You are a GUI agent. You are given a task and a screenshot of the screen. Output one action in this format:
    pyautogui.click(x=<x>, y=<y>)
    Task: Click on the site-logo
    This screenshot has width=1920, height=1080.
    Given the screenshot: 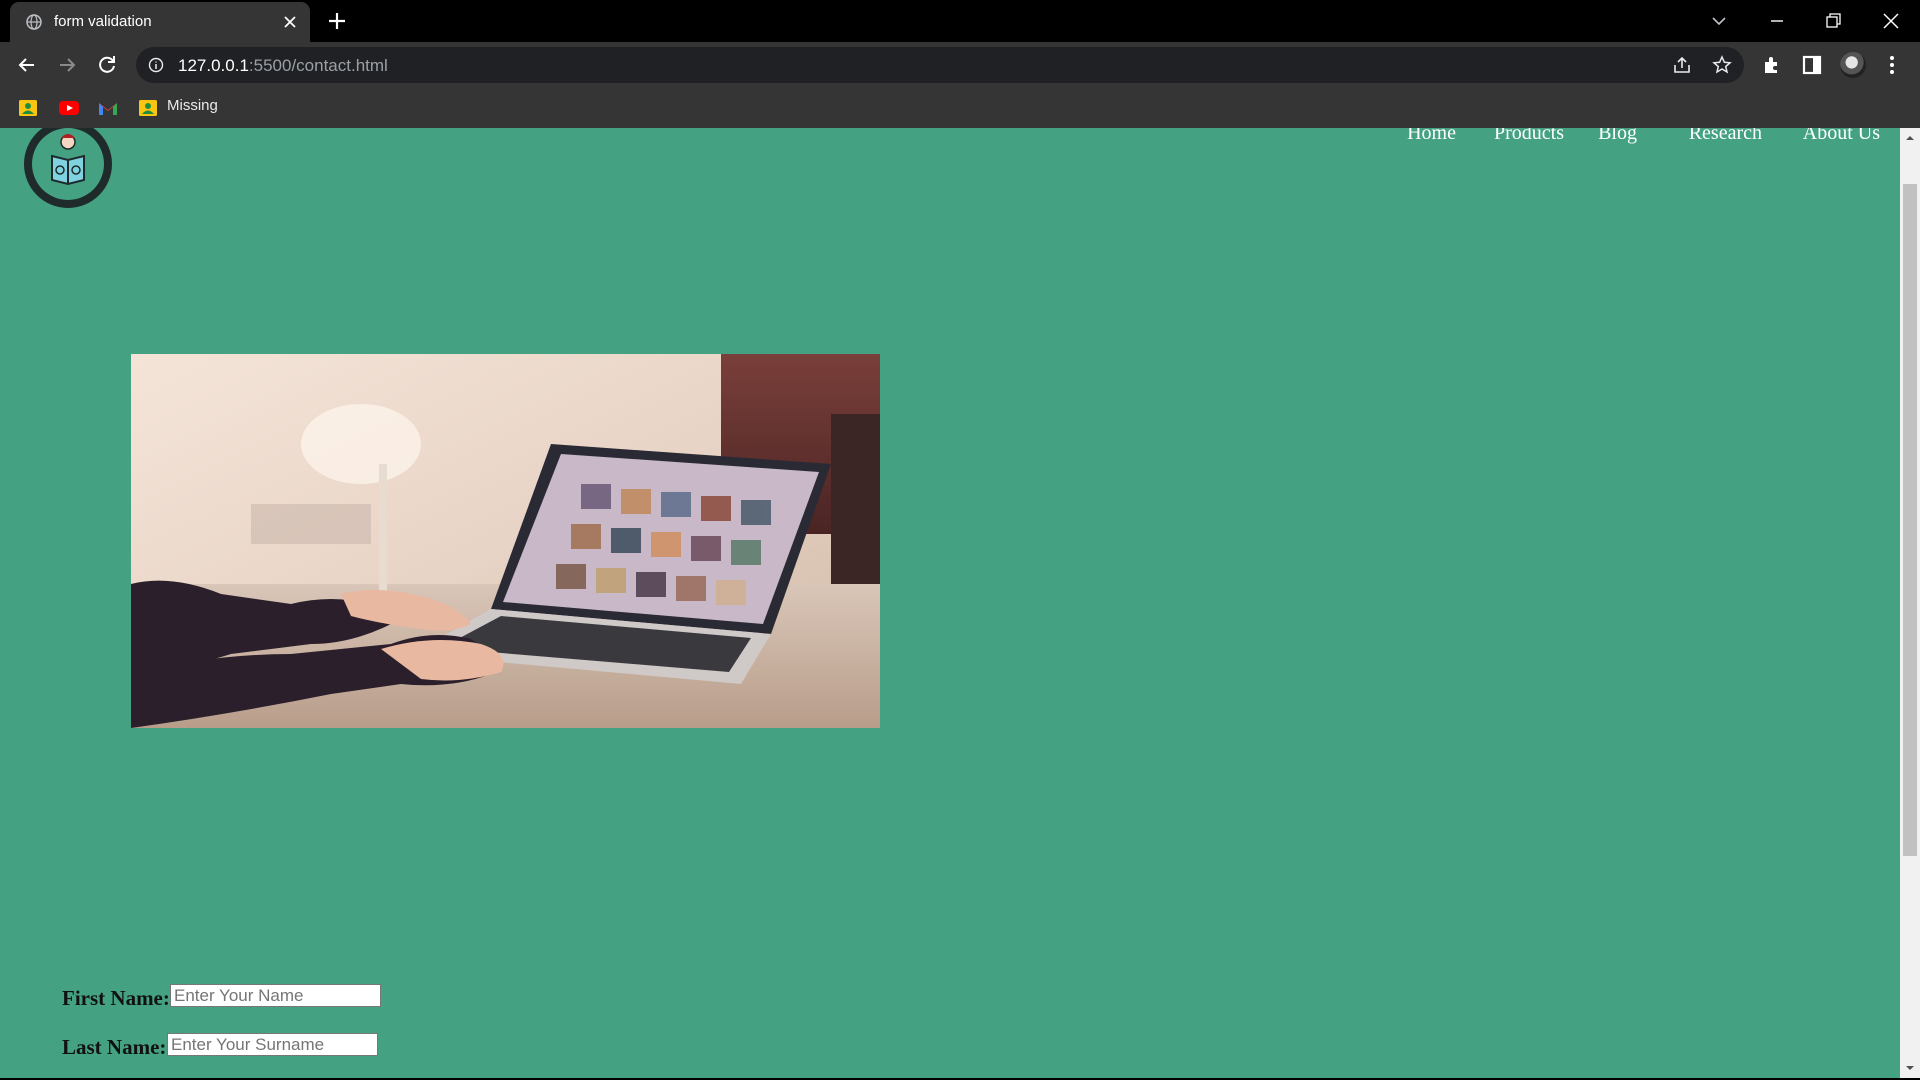 What is the action you would take?
    pyautogui.click(x=68, y=168)
    